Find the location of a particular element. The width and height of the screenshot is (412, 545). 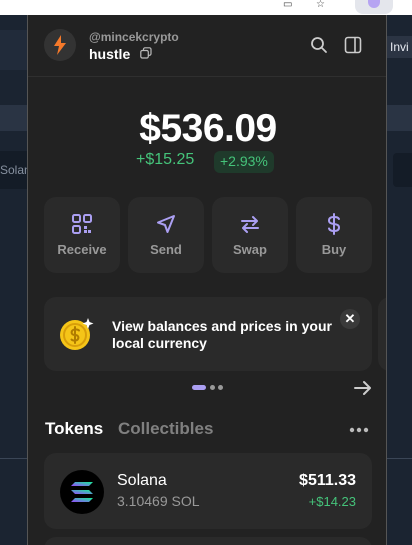

tab-collectibles: Collectibles is located at coordinates (165, 429).